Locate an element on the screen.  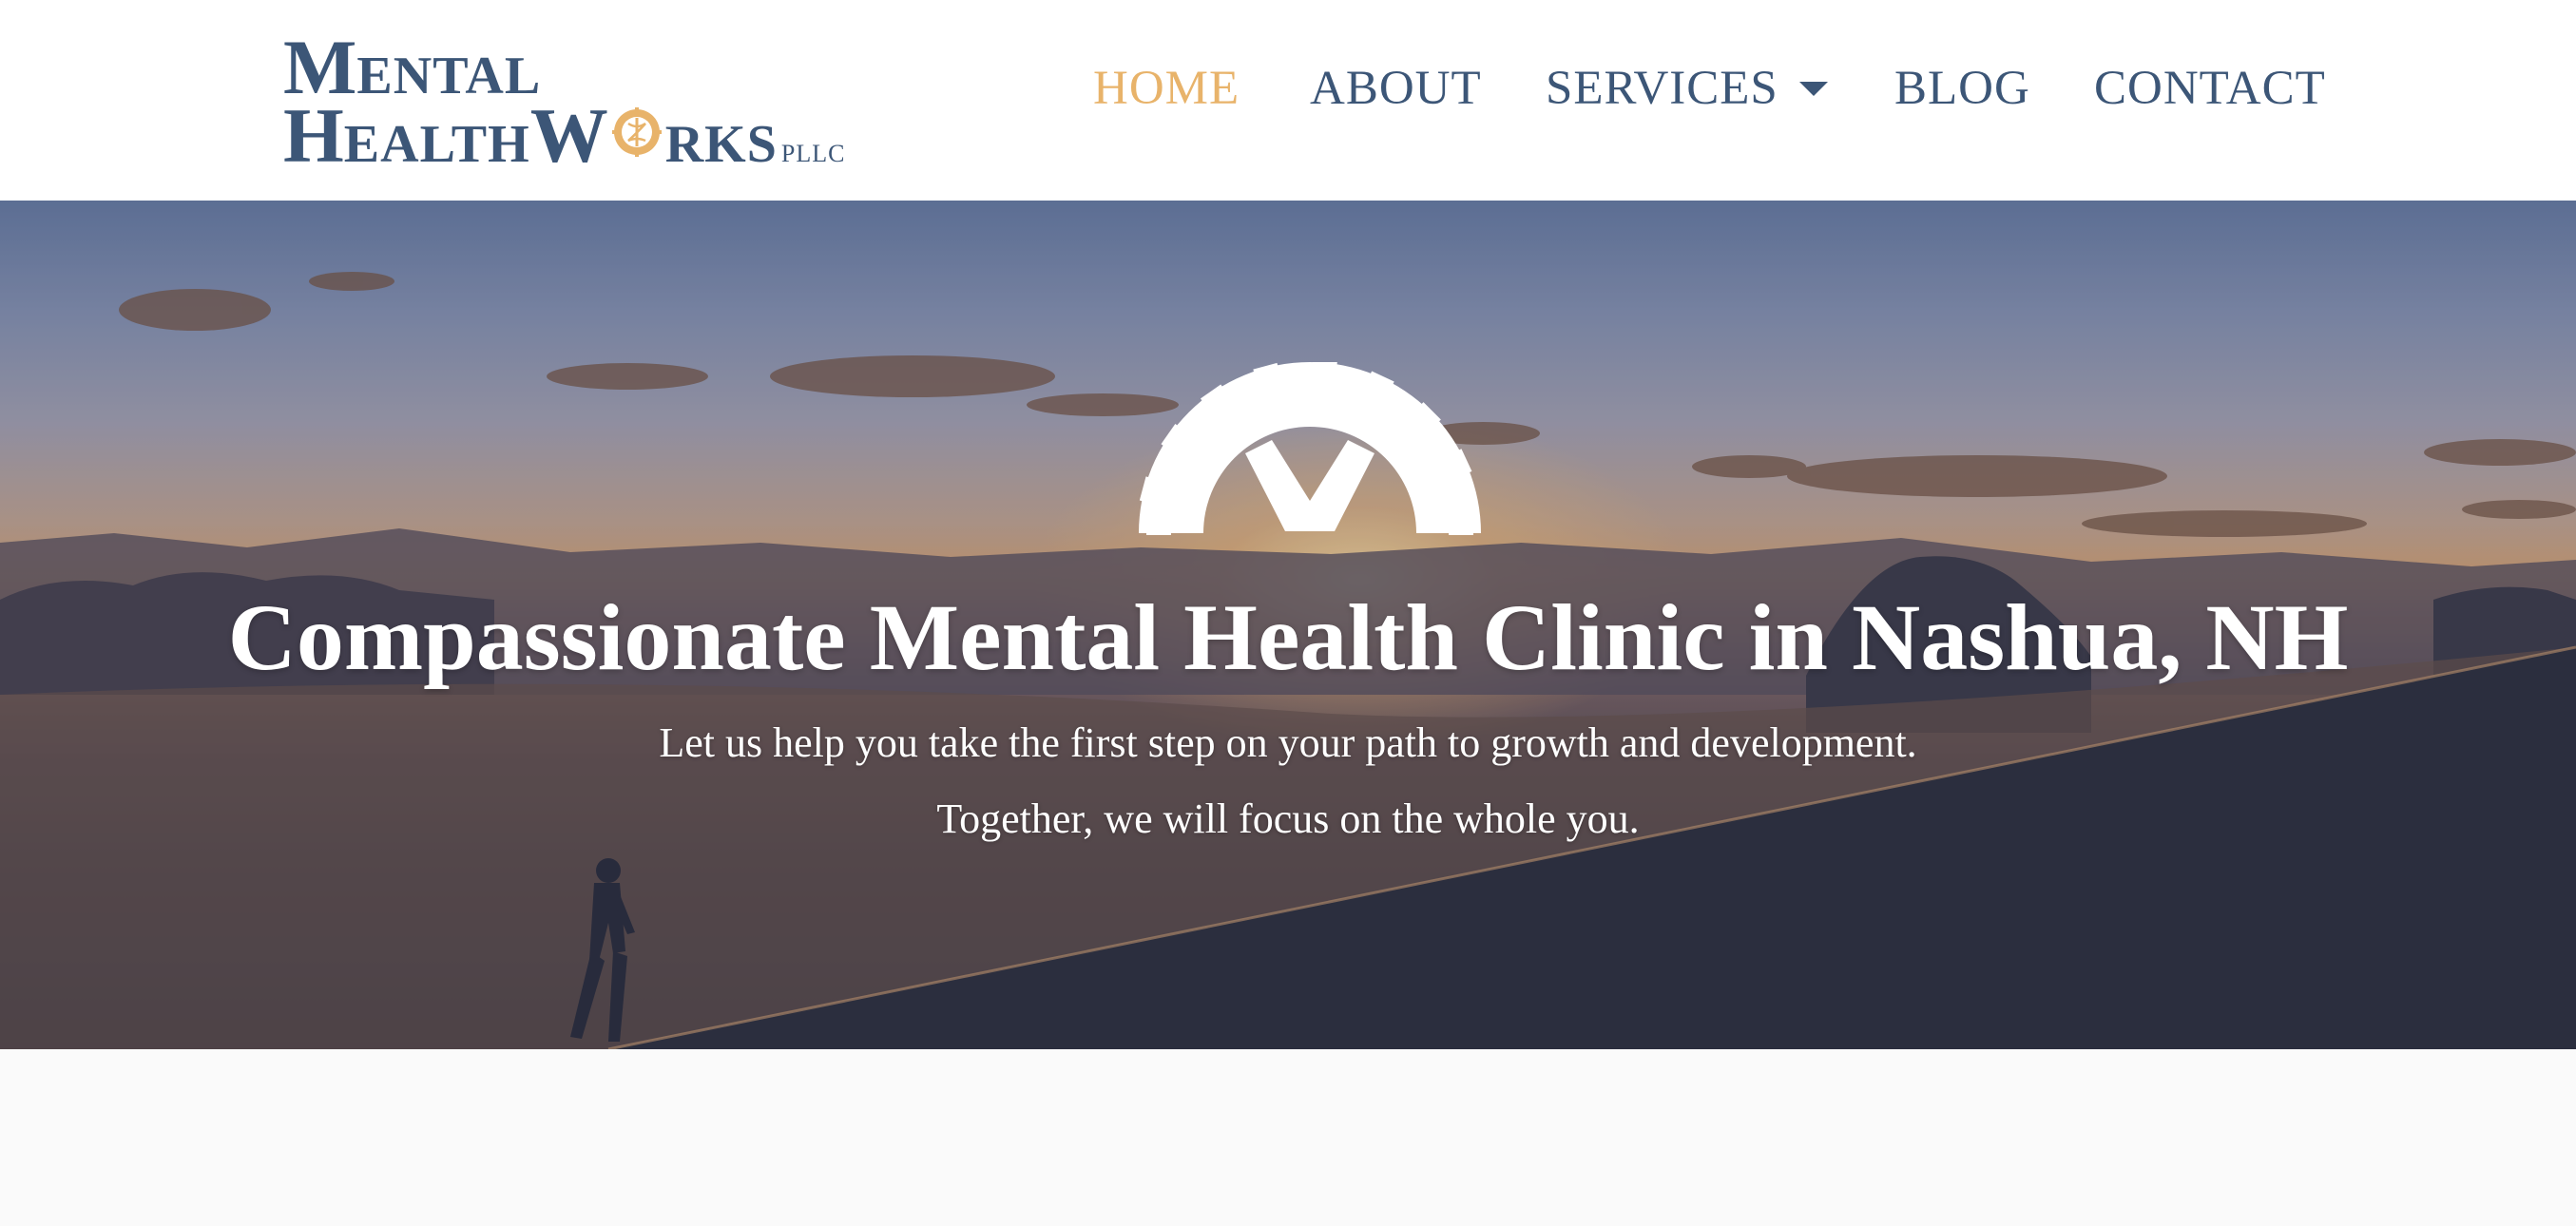
caret-down-icon is located at coordinates (1813, 89).